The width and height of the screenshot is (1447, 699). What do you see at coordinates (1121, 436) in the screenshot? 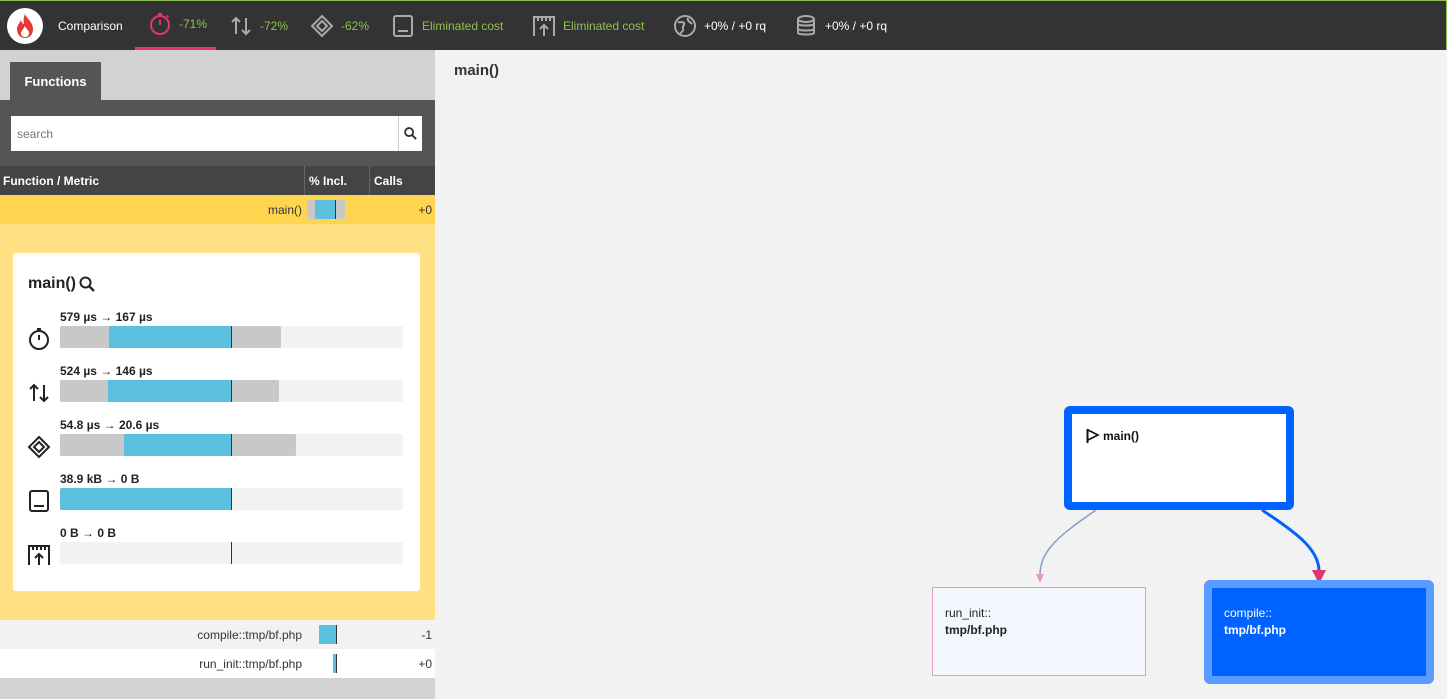
I see `node-main-text: main()` at bounding box center [1121, 436].